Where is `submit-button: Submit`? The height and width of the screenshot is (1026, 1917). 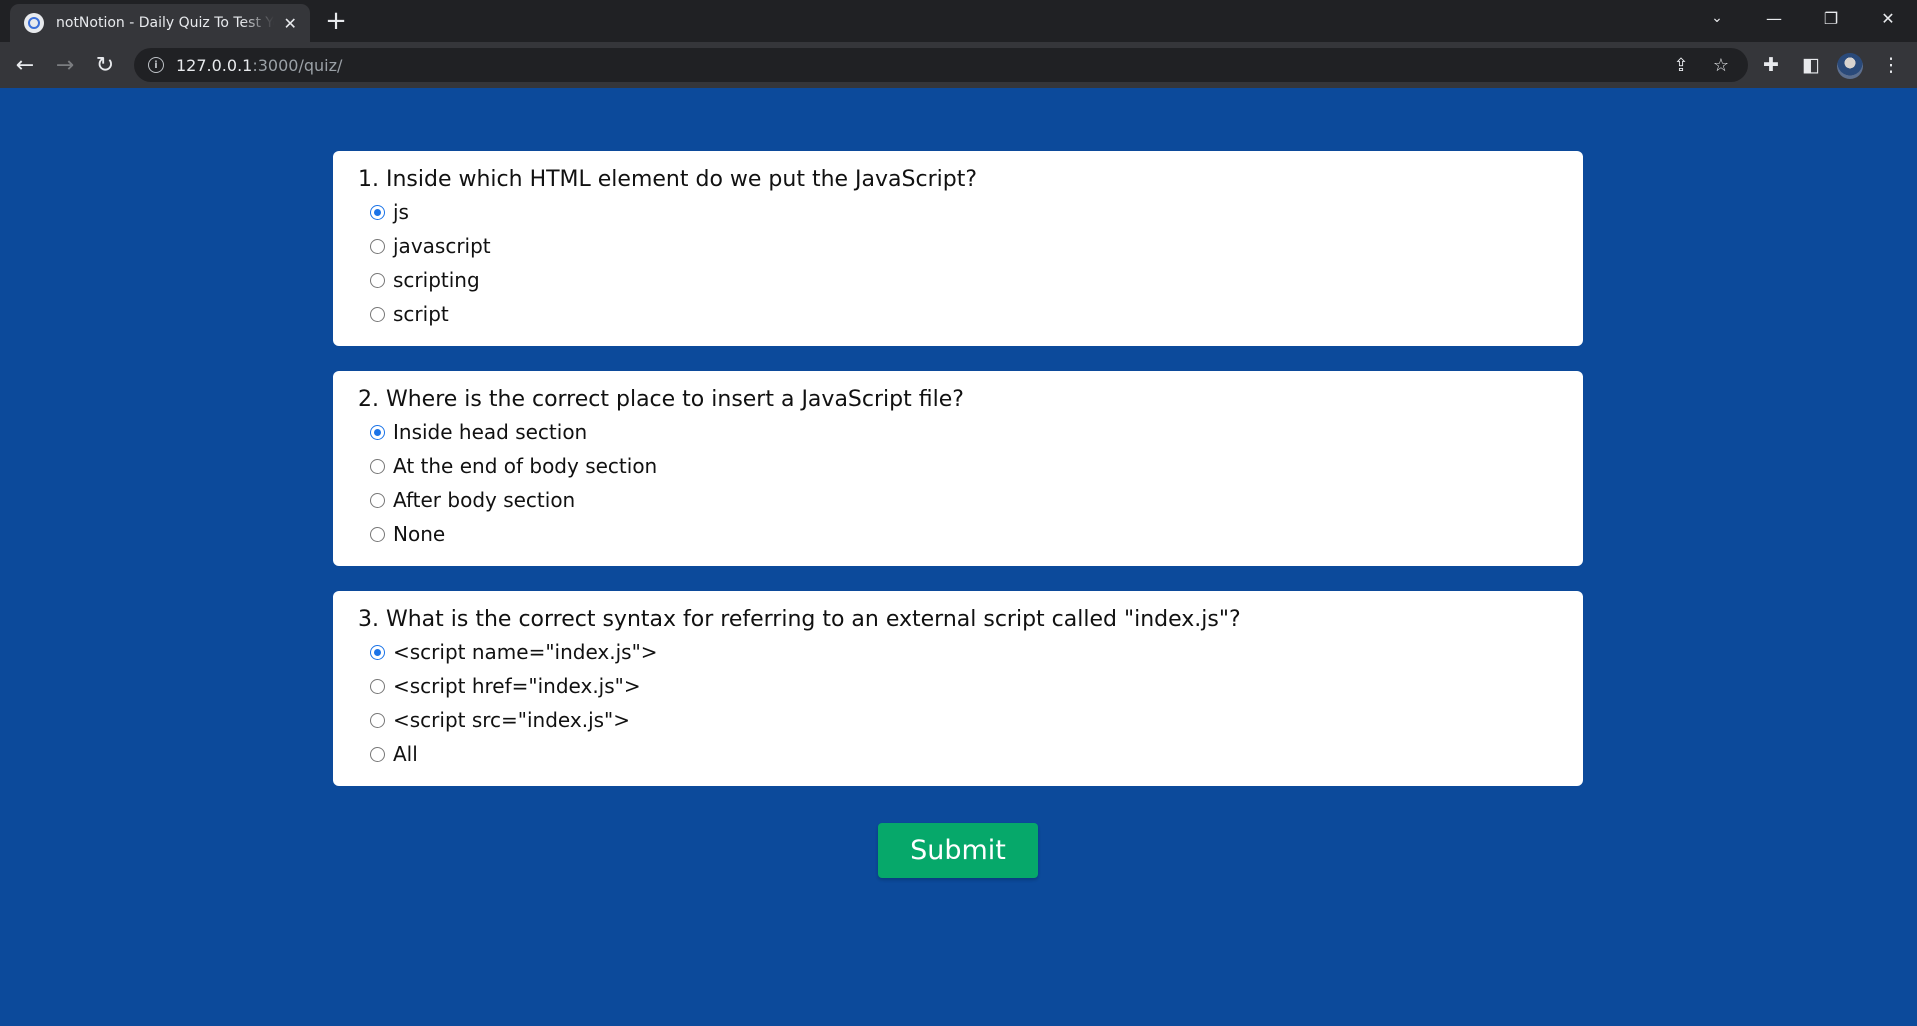 submit-button: Submit is located at coordinates (958, 850).